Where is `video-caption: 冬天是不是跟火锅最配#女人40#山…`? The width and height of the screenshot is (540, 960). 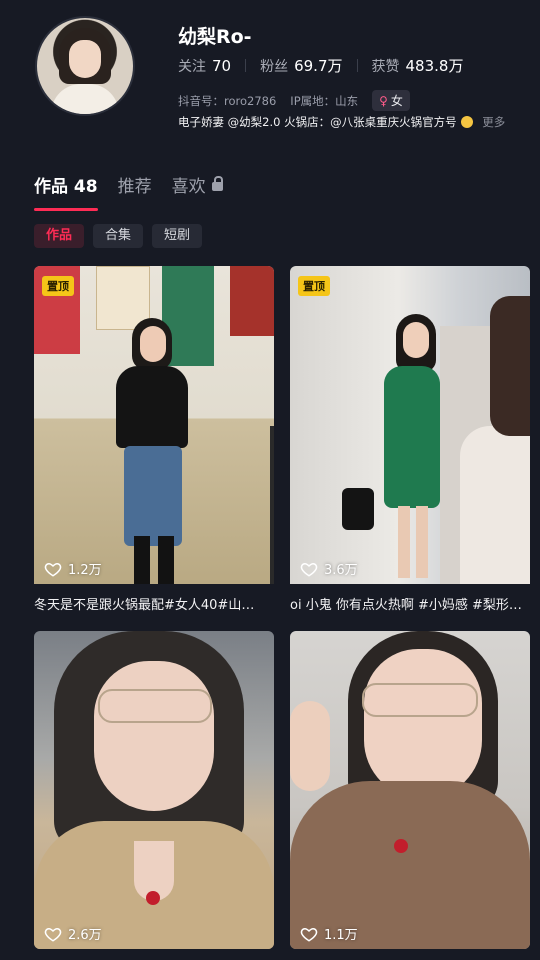
video-caption: 冬天是不是跟火锅最配#女人40#山… is located at coordinates (154, 603).